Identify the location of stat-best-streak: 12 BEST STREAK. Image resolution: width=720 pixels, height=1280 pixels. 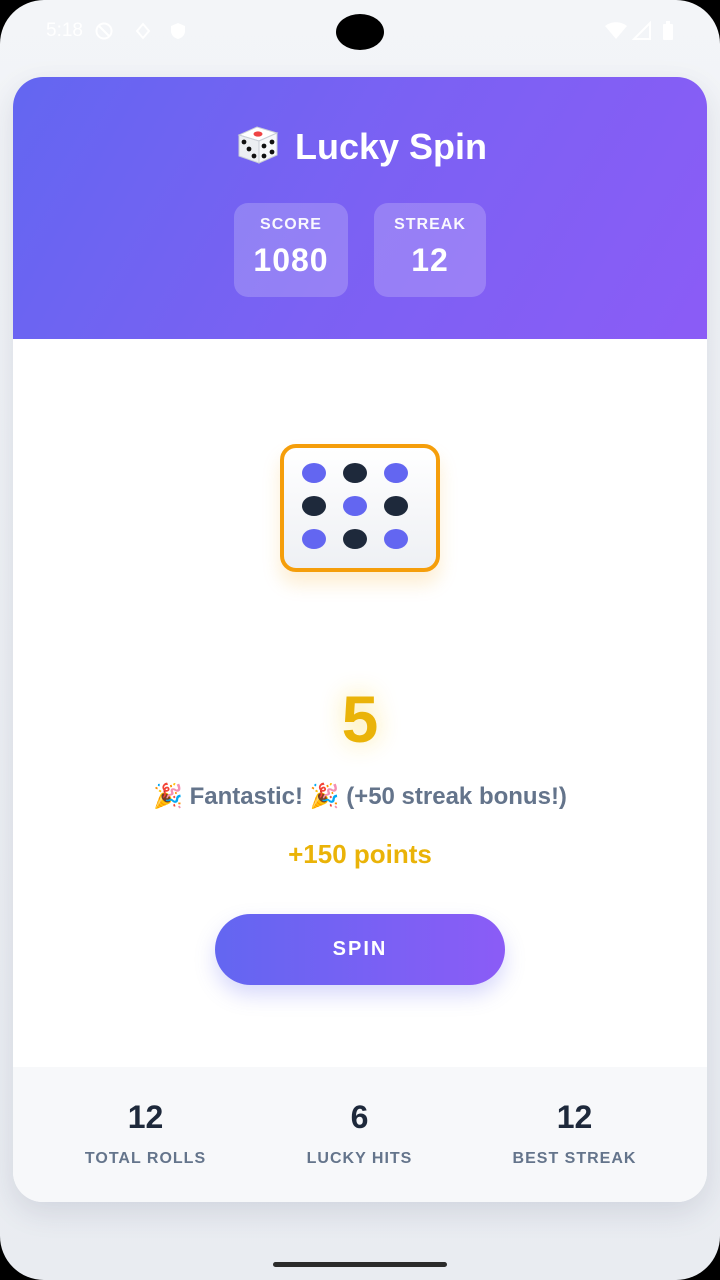
(574, 1133).